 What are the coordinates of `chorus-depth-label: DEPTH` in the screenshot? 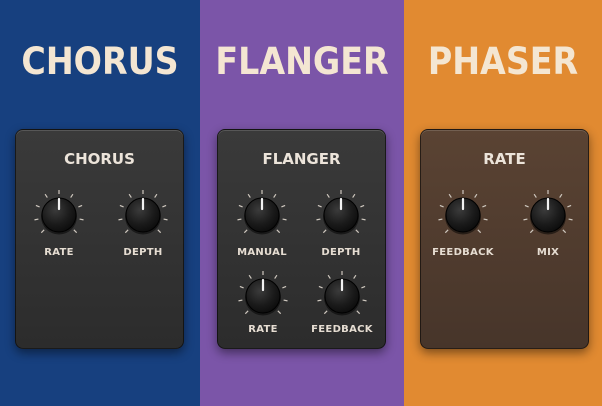 It's located at (143, 252).